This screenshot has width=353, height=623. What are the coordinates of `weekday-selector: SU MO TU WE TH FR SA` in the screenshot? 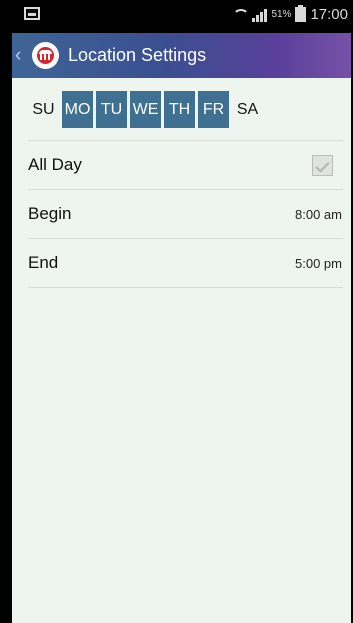 It's located at (145, 109).